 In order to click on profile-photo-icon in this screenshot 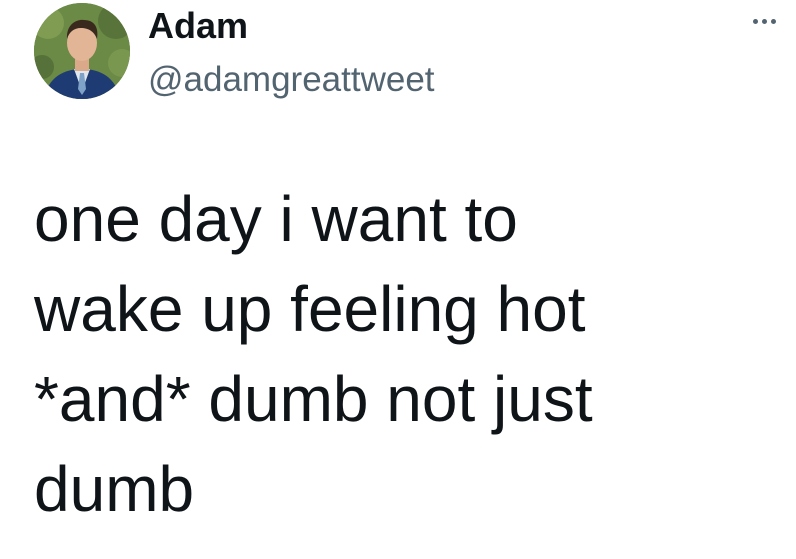, I will do `click(82, 51)`.